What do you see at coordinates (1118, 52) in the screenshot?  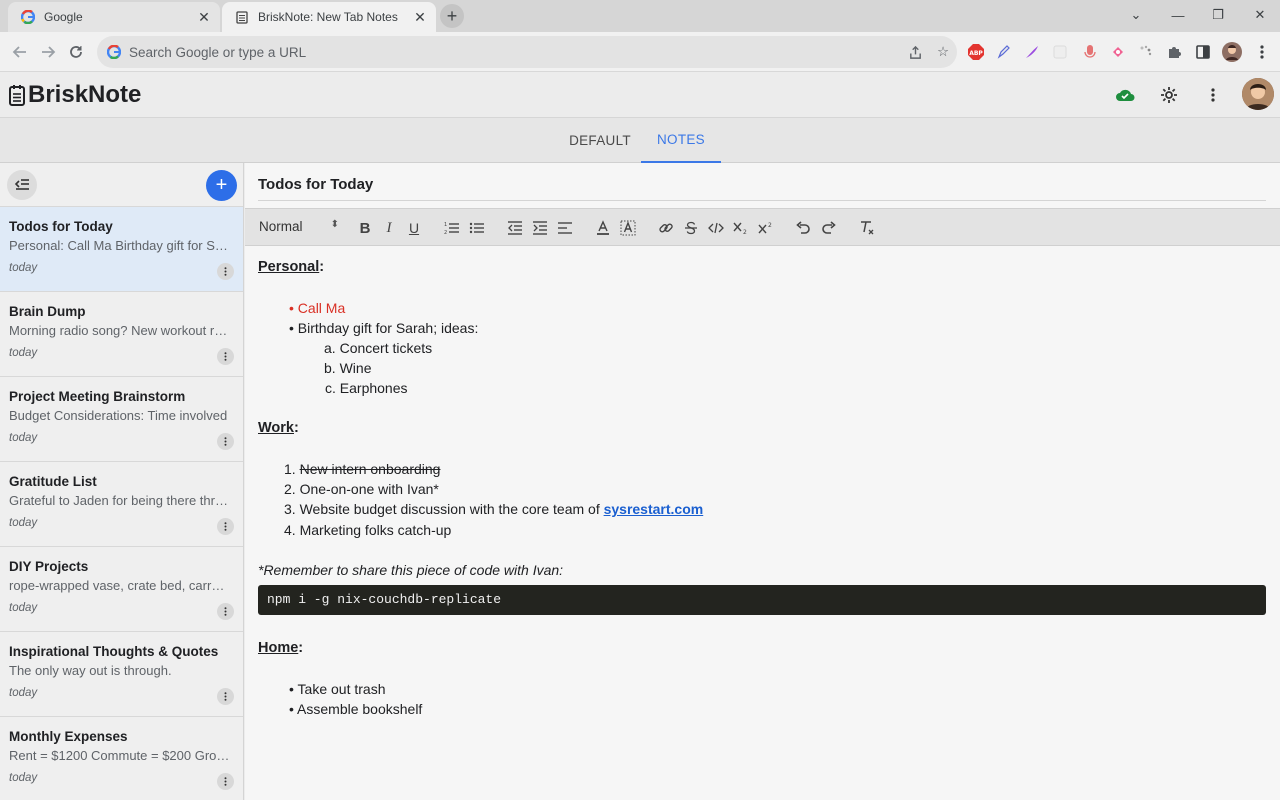 I see `record-icon` at bounding box center [1118, 52].